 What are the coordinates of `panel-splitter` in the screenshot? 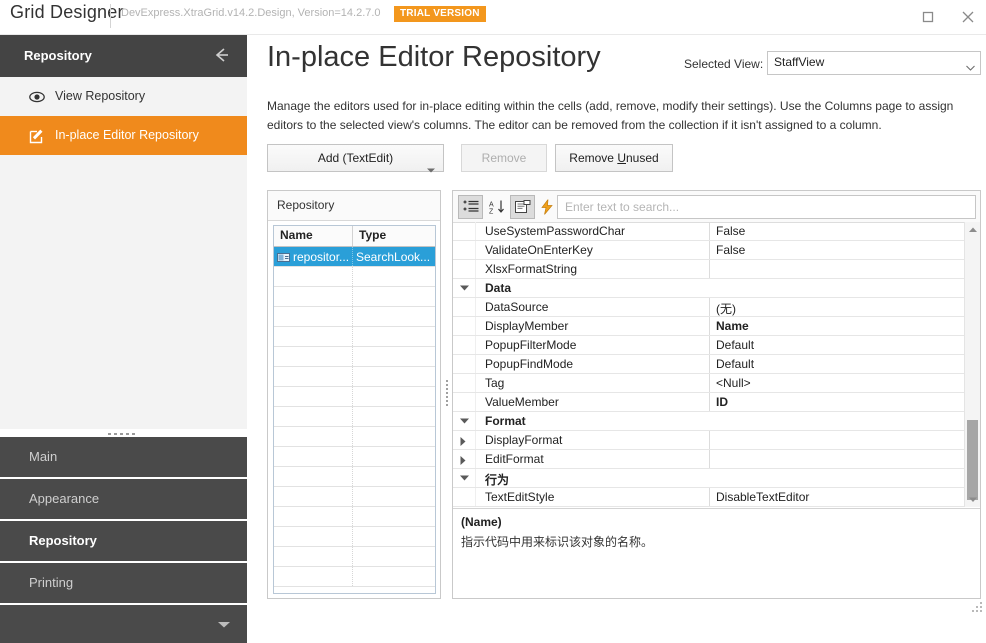 It's located at (447, 393).